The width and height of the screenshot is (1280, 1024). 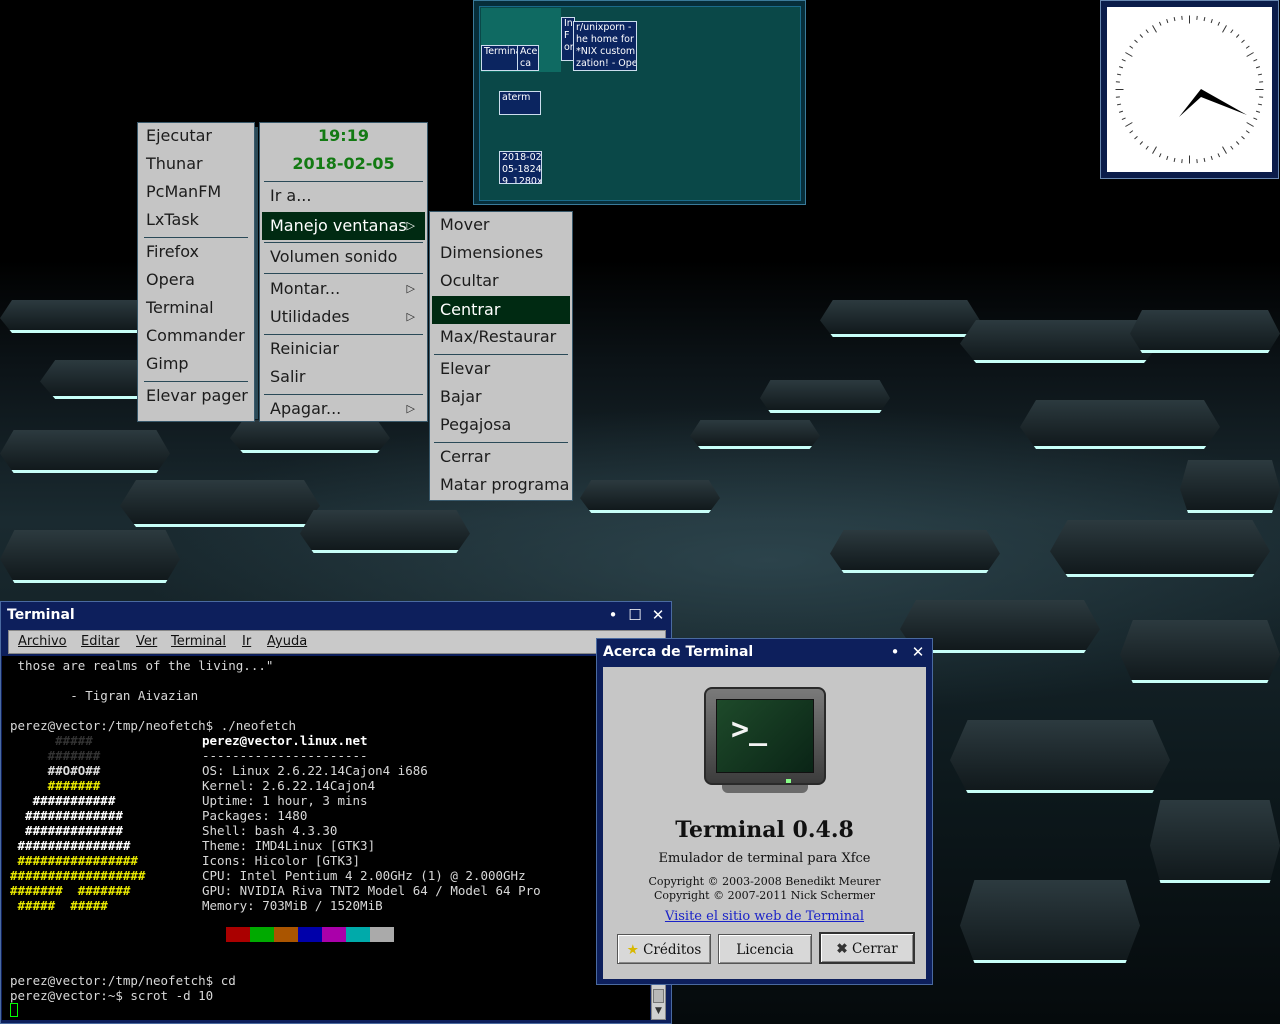 What do you see at coordinates (285, 740) in the screenshot?
I see `neofetch-user-host: perez@vector.linux.net` at bounding box center [285, 740].